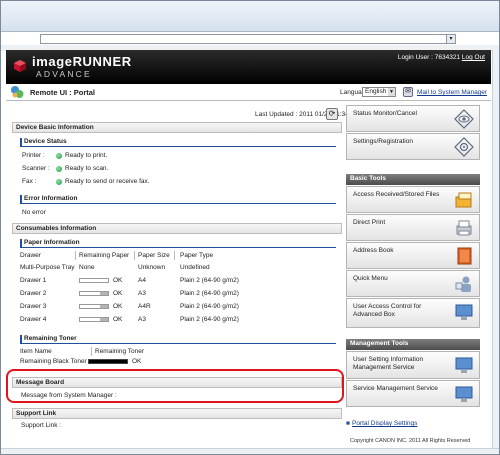  Describe the element at coordinates (396, 194) in the screenshot. I see `access-files-label: Access Received/Stored Files` at that location.